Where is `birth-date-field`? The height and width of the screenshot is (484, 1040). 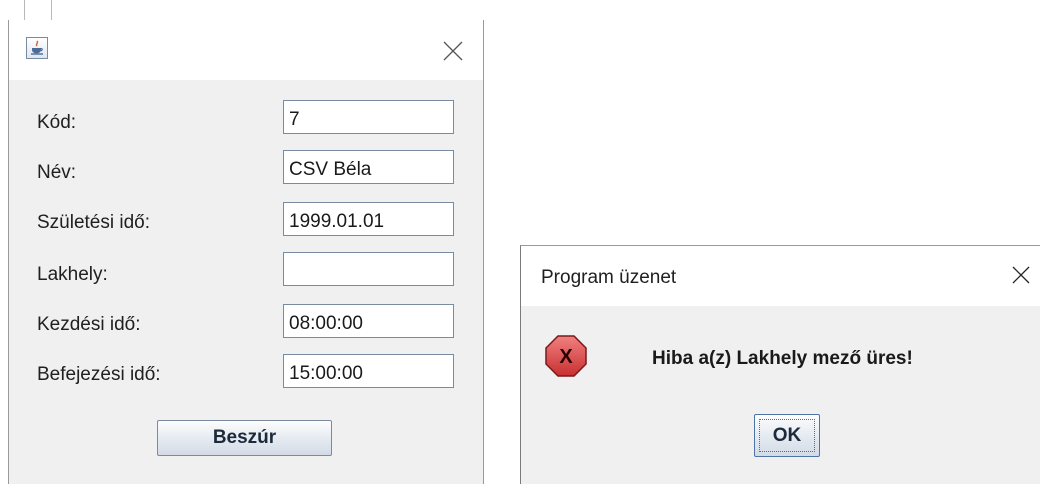 birth-date-field is located at coordinates (368, 219).